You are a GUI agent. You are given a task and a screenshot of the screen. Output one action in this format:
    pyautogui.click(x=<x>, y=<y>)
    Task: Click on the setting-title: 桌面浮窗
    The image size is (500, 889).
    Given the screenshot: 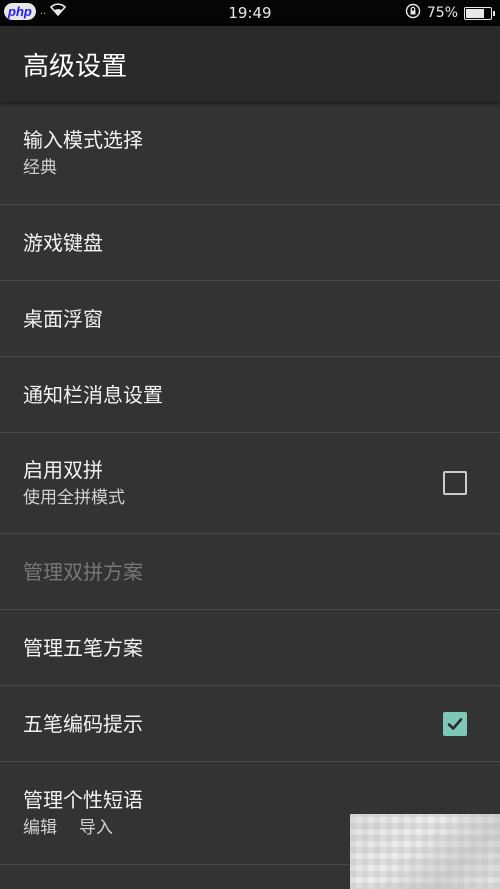 What is the action you would take?
    pyautogui.click(x=63, y=318)
    